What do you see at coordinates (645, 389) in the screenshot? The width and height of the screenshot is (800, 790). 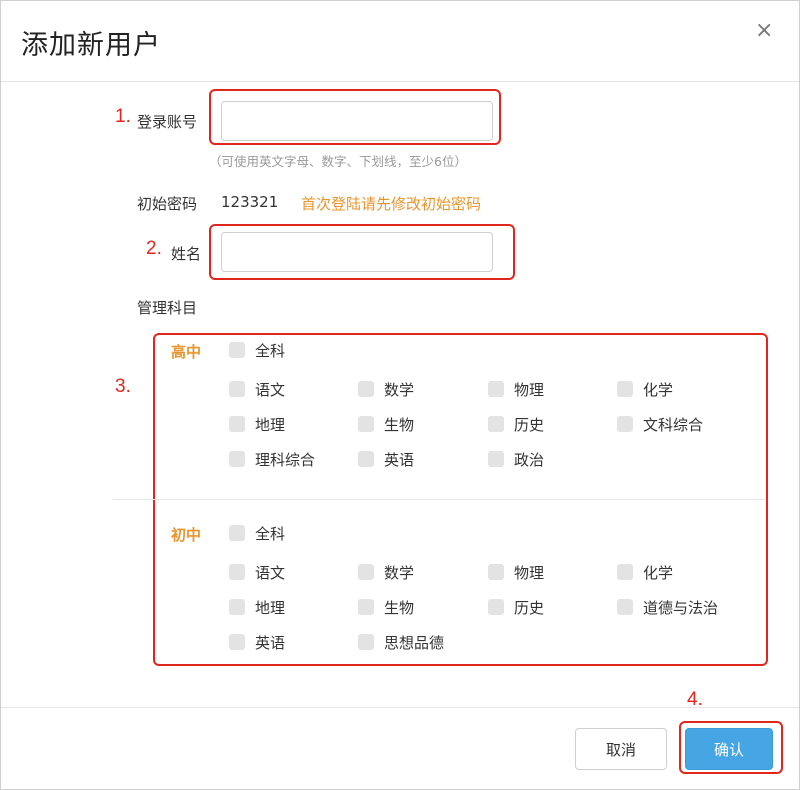 I see `high-subject-checkbox: 化学` at bounding box center [645, 389].